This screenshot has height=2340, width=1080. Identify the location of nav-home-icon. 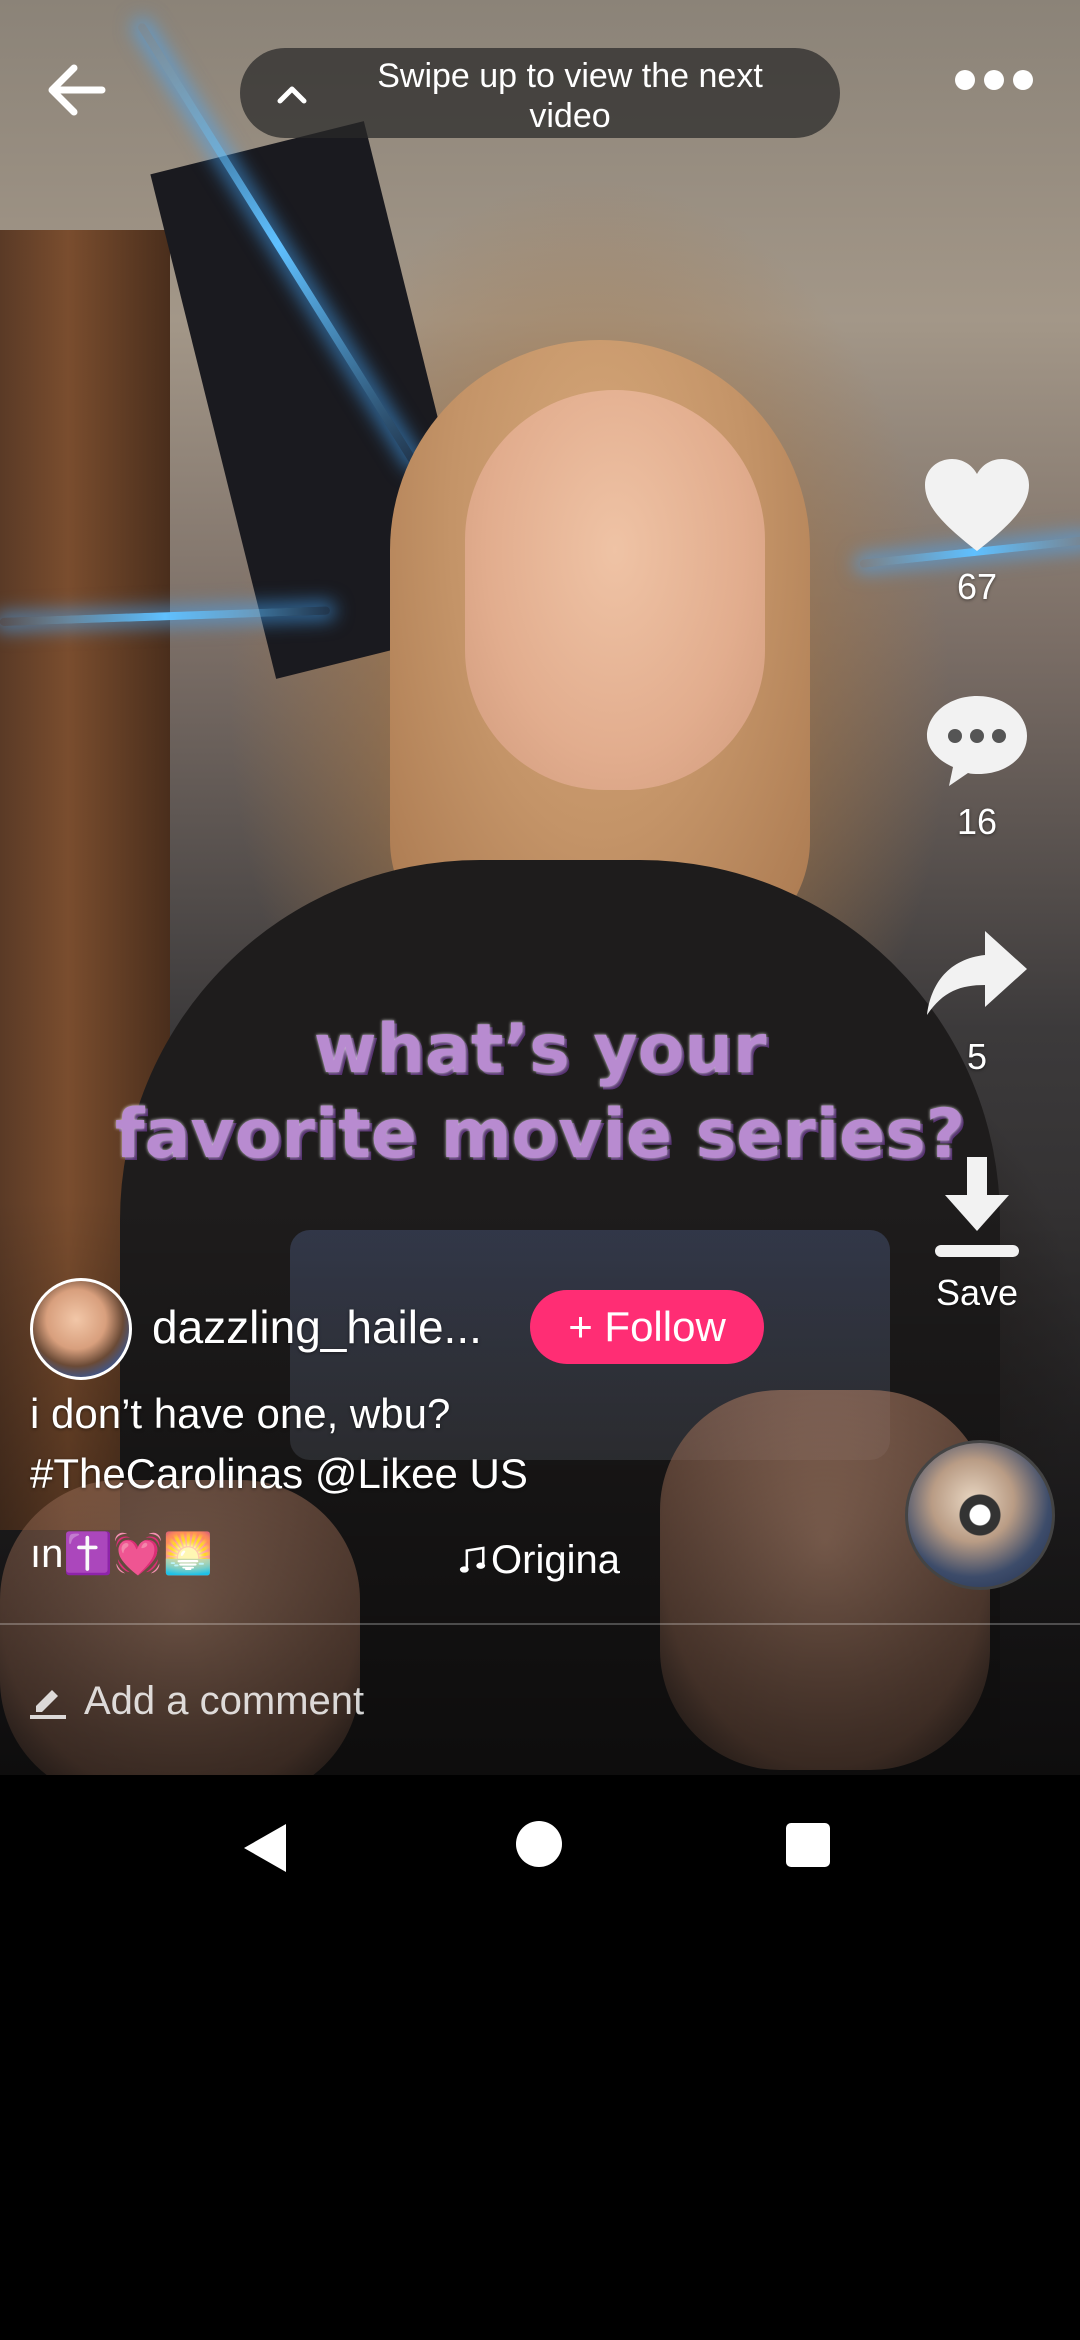
(539, 1844).